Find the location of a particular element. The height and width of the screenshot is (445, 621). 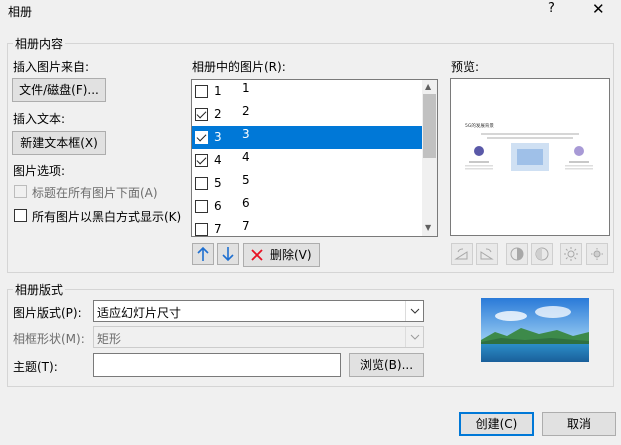

list-item: 7 7 is located at coordinates (307, 227).